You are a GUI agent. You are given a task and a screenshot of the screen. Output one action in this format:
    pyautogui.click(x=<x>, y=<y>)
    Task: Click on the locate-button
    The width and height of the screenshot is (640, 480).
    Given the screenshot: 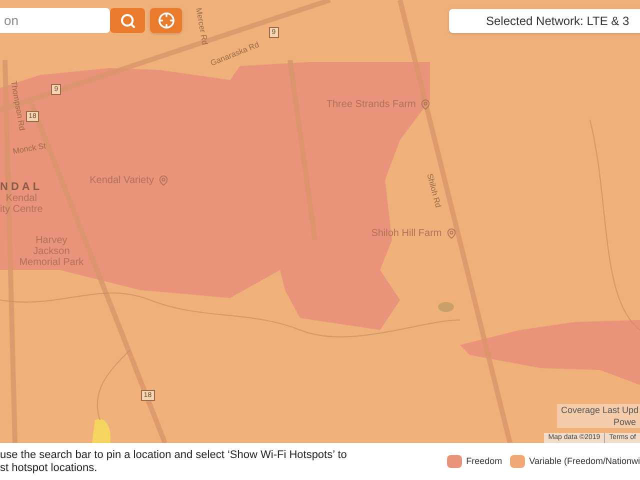 What is the action you would take?
    pyautogui.click(x=166, y=20)
    